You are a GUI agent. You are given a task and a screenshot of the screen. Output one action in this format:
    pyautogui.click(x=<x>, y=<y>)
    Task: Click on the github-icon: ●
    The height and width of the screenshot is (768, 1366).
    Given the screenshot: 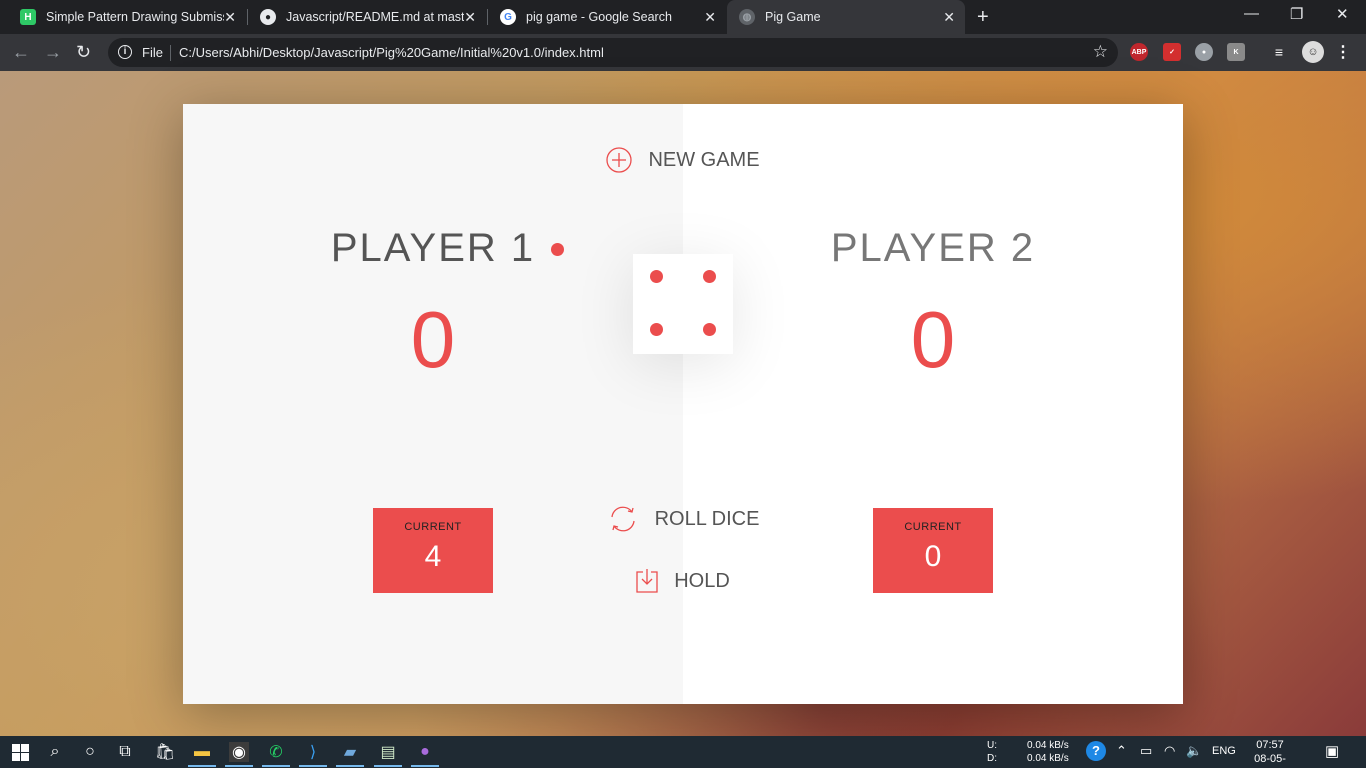 What is the action you would take?
    pyautogui.click(x=268, y=17)
    